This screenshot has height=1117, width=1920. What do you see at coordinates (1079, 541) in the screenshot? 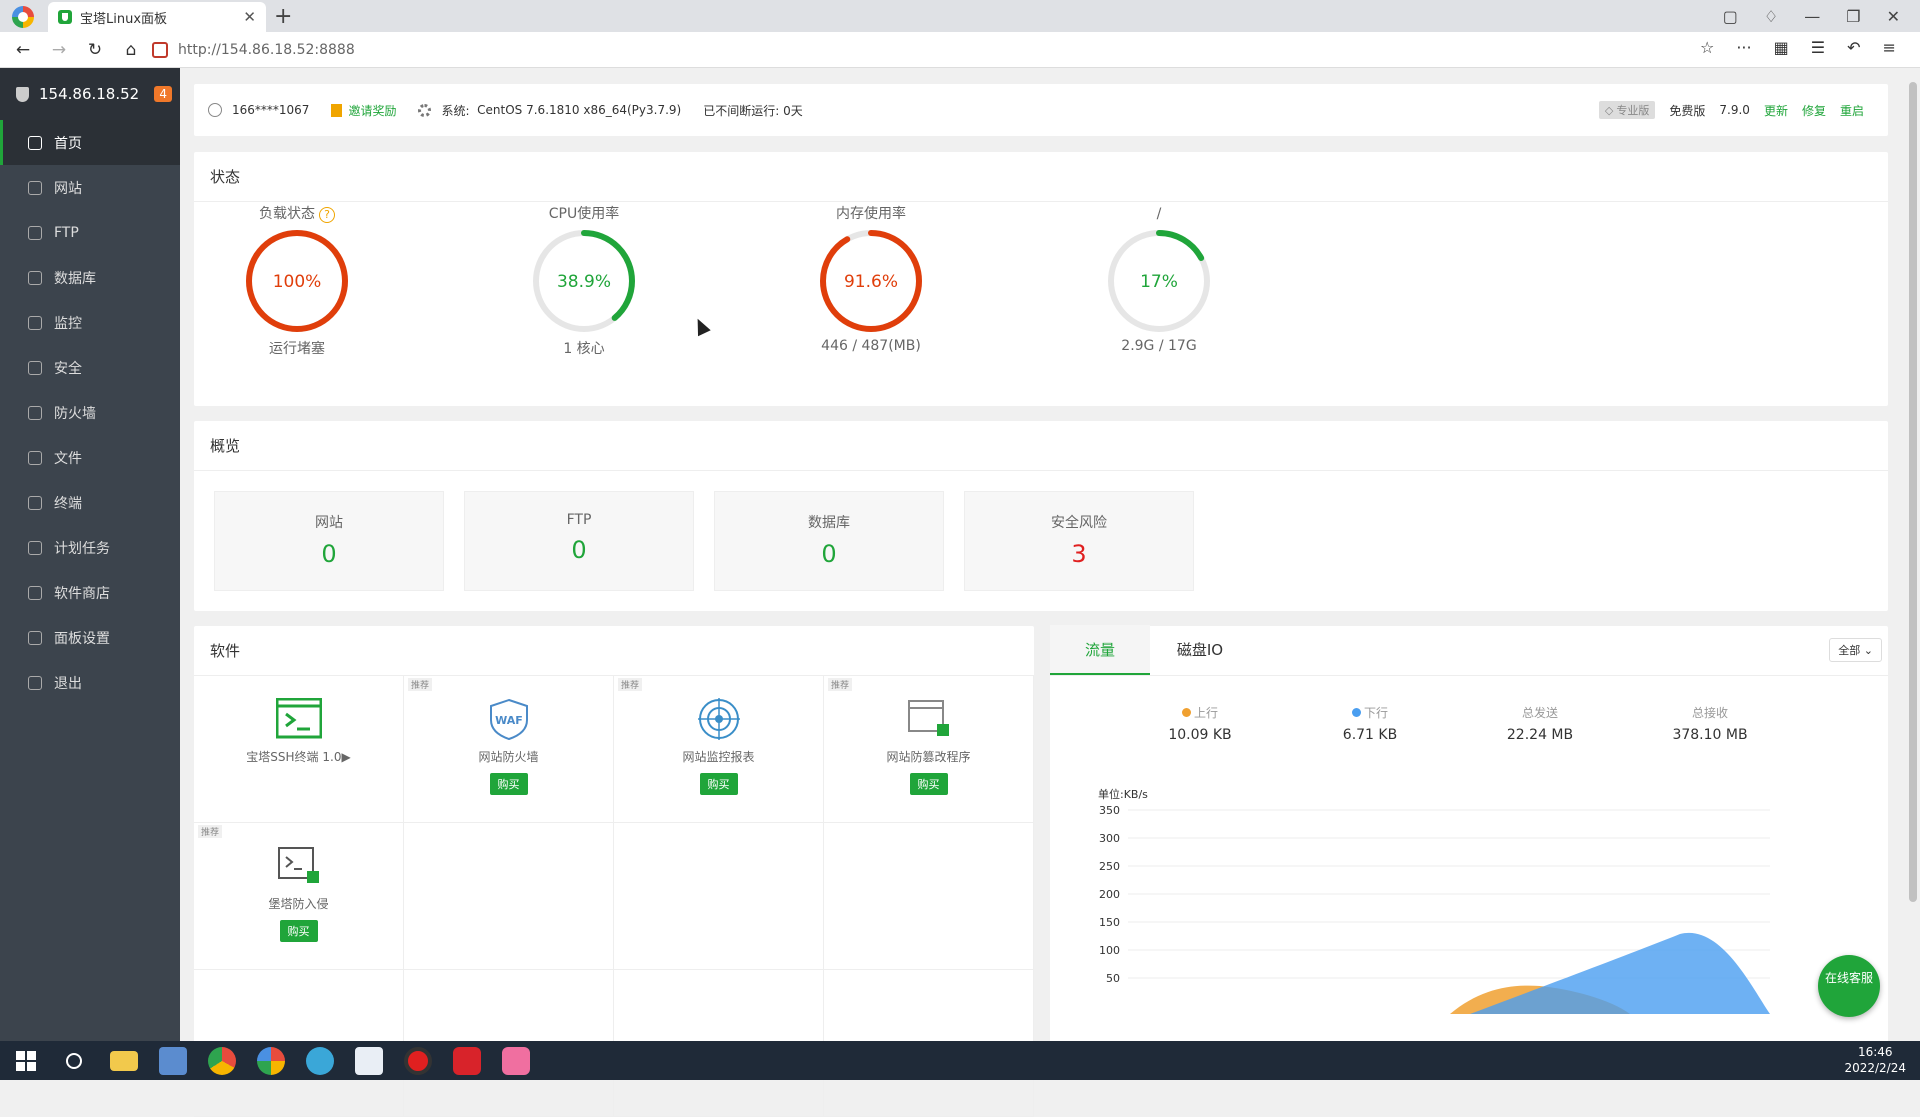
I see `overview-box-3: 安全风险 3` at bounding box center [1079, 541].